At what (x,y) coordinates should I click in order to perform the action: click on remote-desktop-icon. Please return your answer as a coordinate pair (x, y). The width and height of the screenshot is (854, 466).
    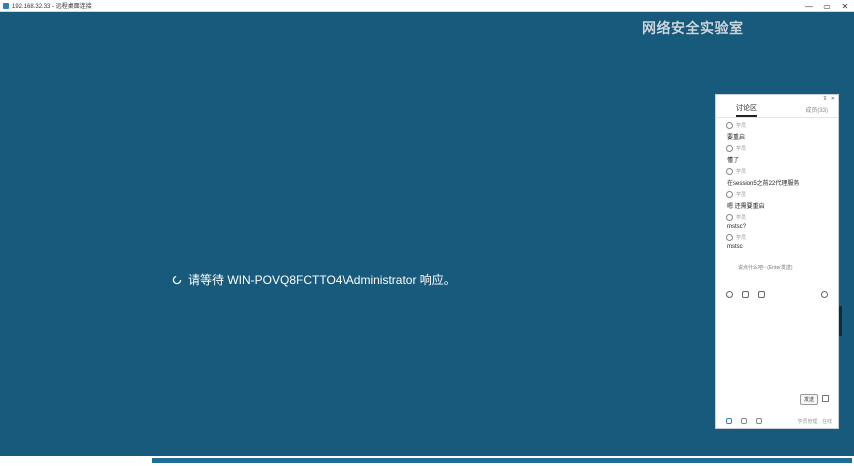
    Looking at the image, I should click on (6, 5).